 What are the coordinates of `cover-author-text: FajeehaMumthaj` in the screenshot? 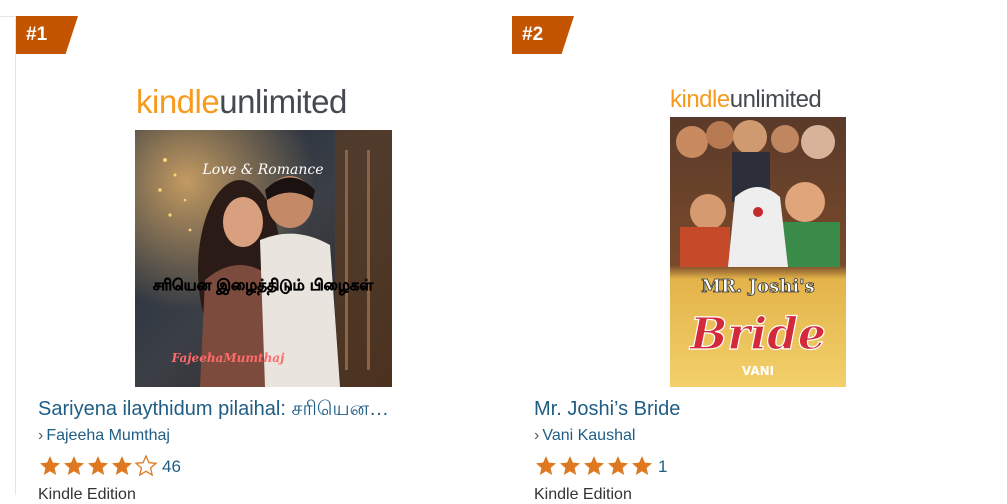 It's located at (228, 358).